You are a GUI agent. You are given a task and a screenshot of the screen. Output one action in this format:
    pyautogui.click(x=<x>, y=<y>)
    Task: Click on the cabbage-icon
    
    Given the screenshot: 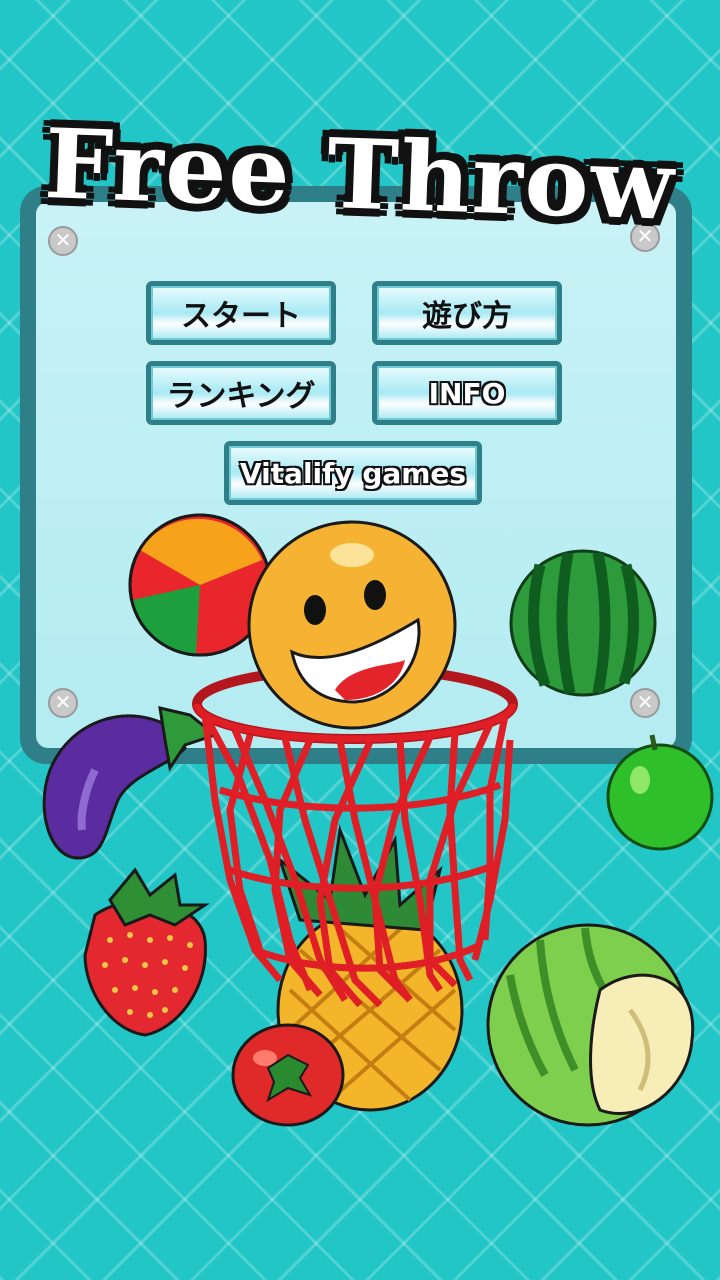 What is the action you would take?
    pyautogui.click(x=590, y=1025)
    